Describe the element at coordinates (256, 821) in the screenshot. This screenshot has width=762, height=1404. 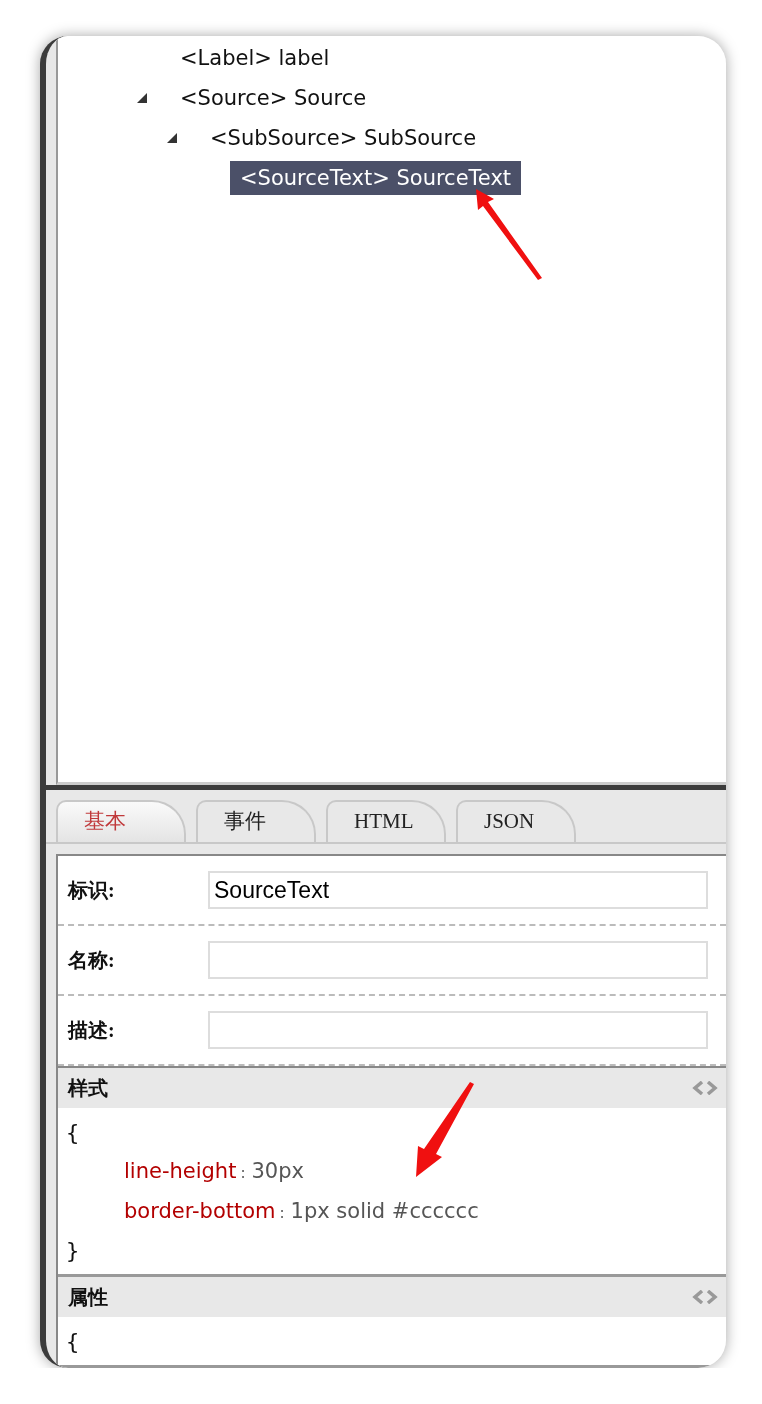
I see `tab: 事件` at that location.